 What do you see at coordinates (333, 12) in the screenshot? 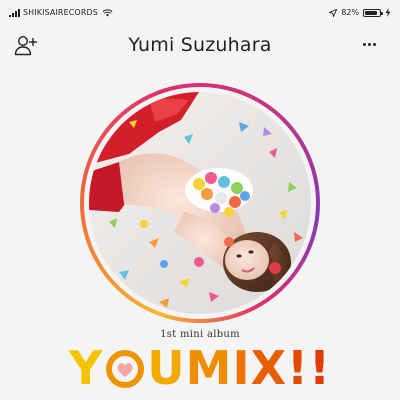
I see `location-icon` at bounding box center [333, 12].